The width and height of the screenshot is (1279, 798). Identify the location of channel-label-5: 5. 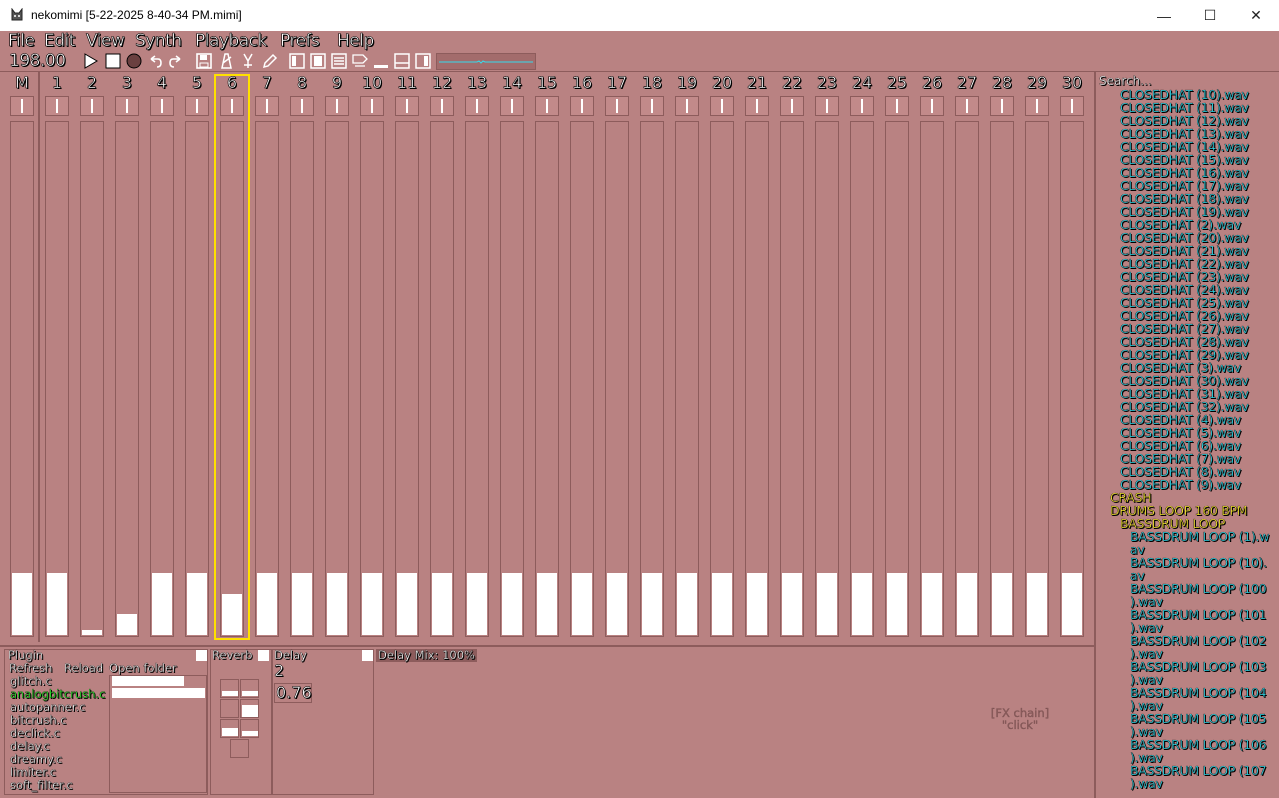
(197, 82).